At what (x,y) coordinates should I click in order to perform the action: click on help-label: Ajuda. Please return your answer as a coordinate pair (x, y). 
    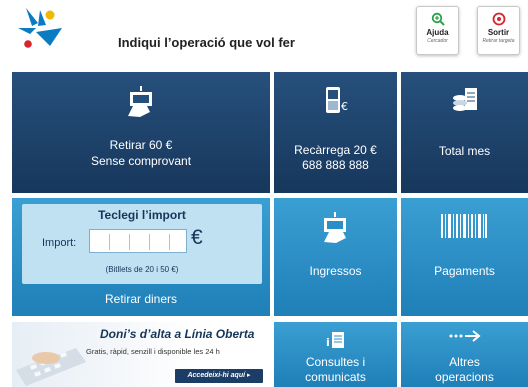
    Looking at the image, I should click on (437, 32).